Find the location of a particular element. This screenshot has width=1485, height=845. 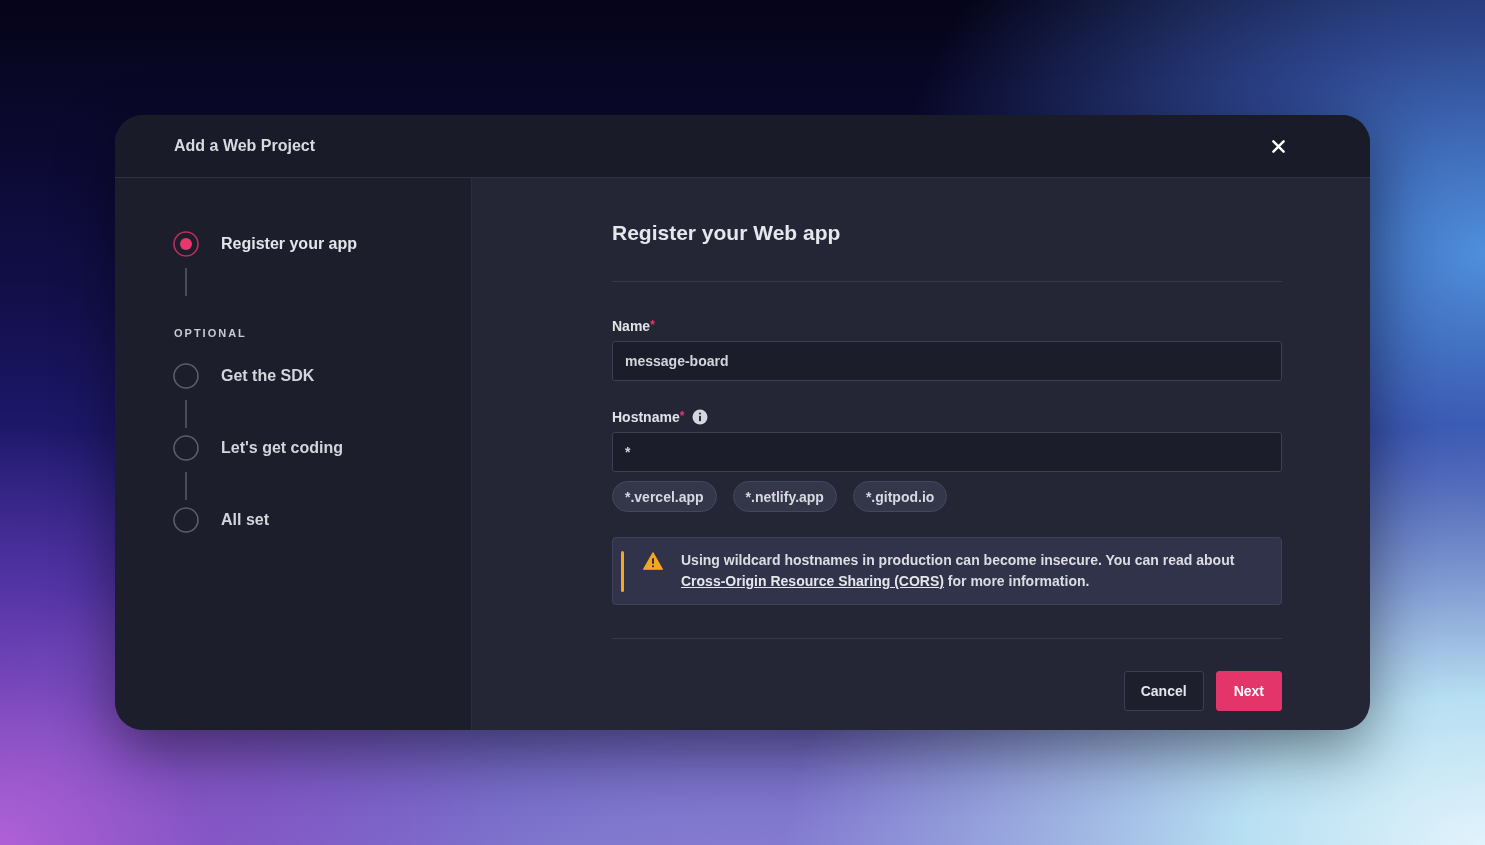

step-label: Register your app is located at coordinates (289, 244).